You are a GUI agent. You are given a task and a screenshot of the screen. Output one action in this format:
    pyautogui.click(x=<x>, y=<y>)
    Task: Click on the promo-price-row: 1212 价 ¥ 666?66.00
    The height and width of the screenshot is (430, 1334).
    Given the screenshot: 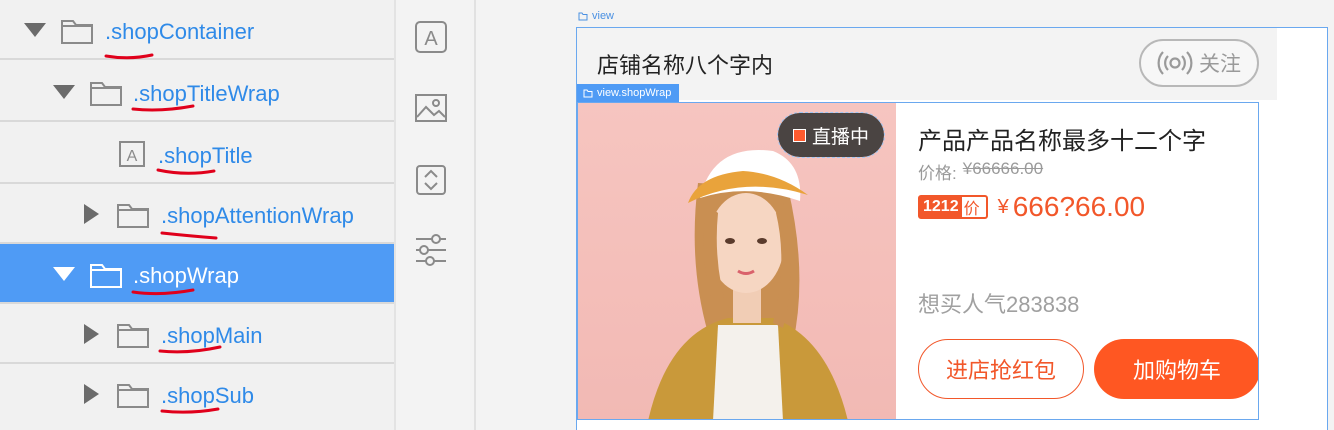 What is the action you would take?
    pyautogui.click(x=1031, y=207)
    